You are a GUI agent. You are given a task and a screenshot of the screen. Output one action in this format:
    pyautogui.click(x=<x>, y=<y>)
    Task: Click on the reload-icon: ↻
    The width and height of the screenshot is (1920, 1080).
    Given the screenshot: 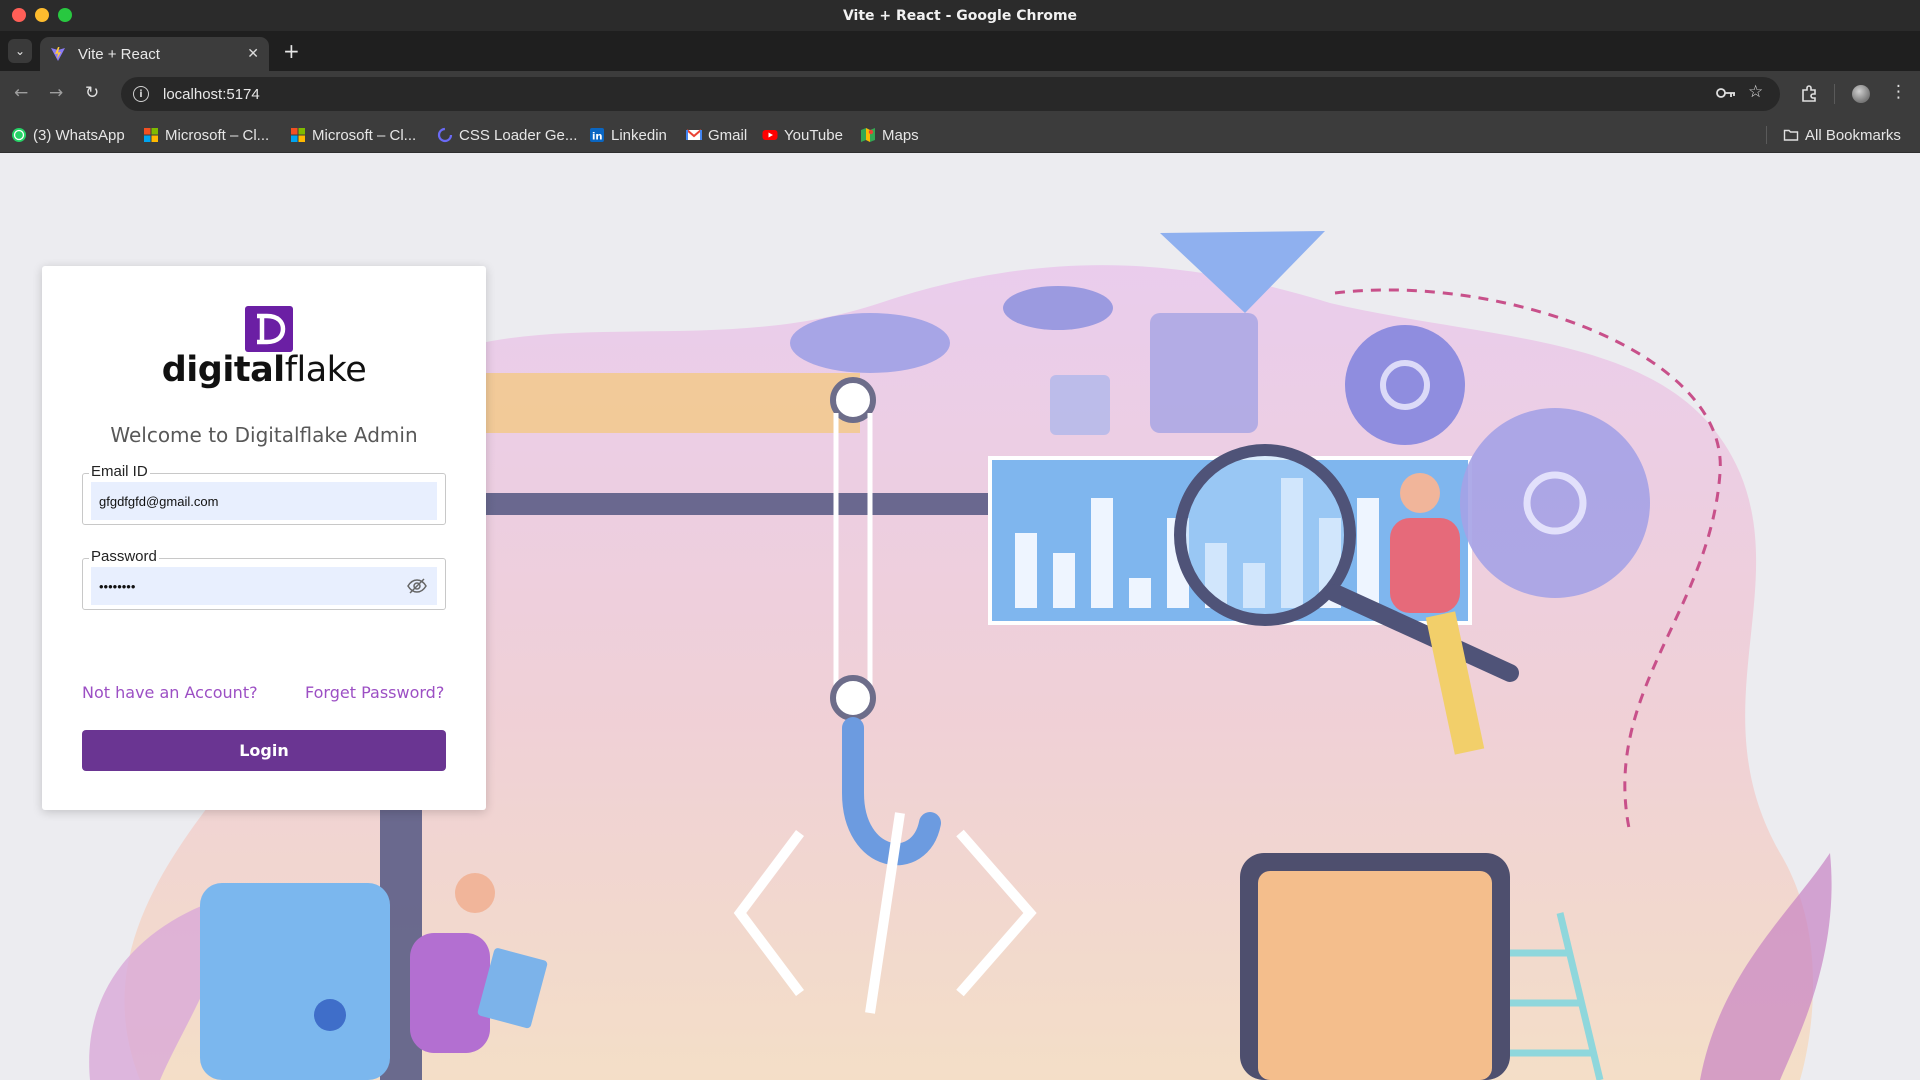 What is the action you would take?
    pyautogui.click(x=92, y=93)
    